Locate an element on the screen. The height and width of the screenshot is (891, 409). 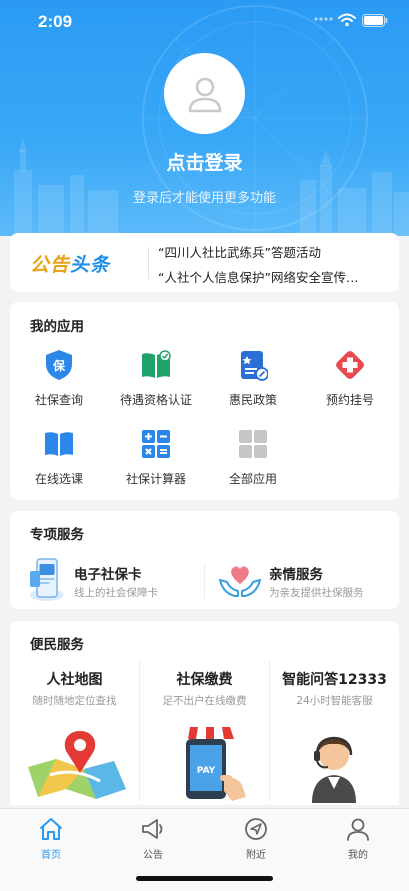
calculator-icon is located at coordinates (156, 444).